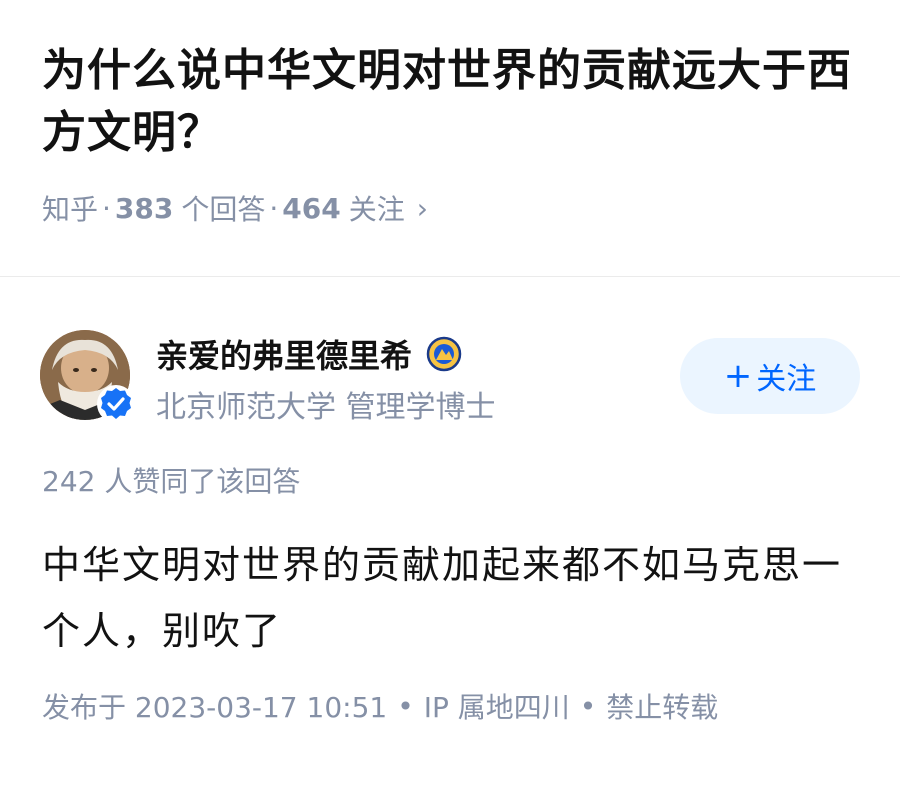 The width and height of the screenshot is (900, 788). I want to click on verified-check-icon, so click(116, 404).